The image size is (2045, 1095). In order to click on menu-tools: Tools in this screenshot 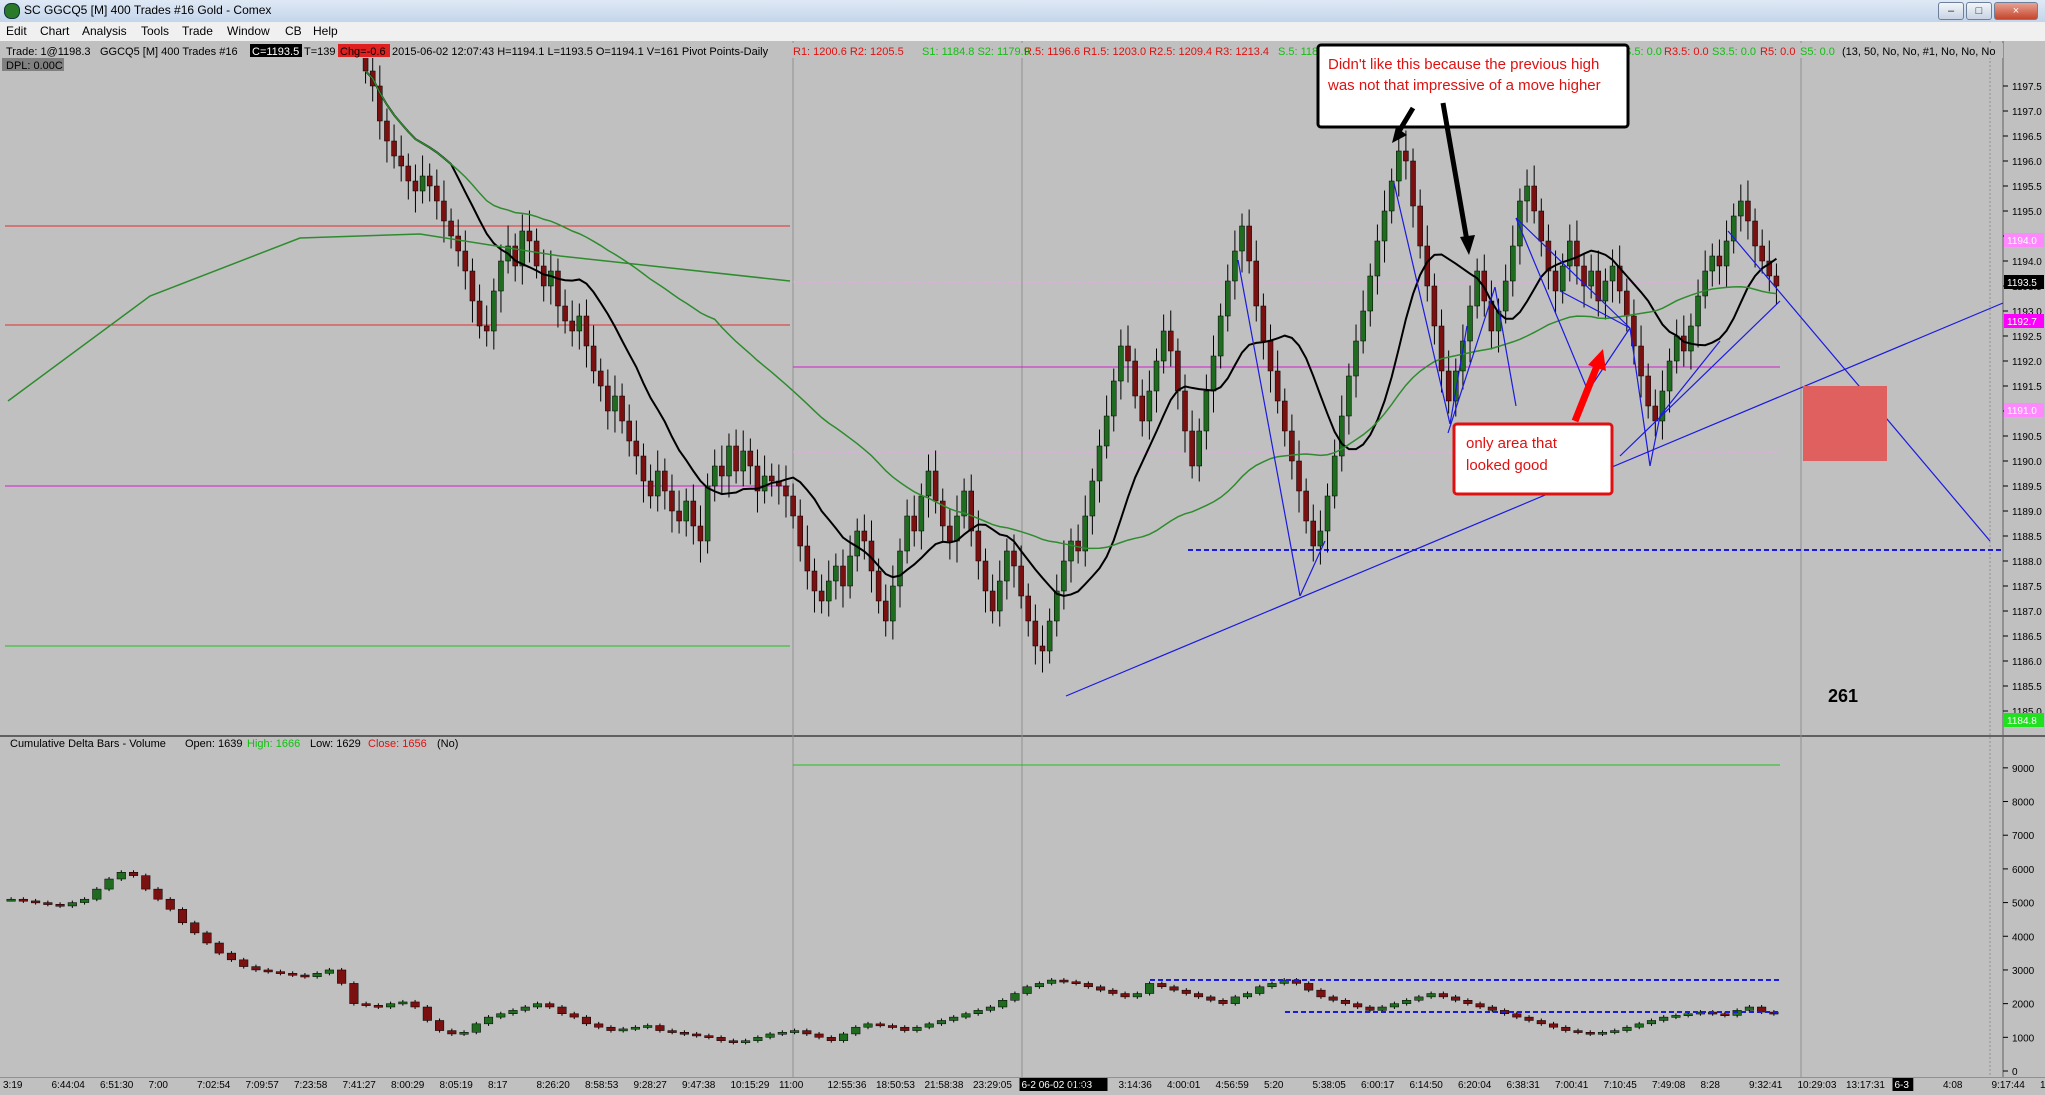, I will do `click(155, 31)`.